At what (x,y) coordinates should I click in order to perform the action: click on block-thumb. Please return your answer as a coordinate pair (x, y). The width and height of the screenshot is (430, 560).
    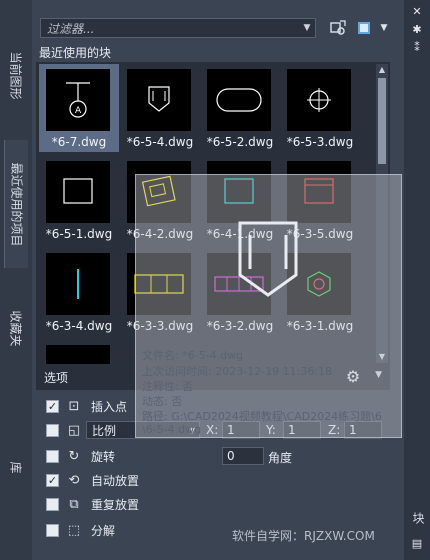
    Looking at the image, I should click on (79, 352).